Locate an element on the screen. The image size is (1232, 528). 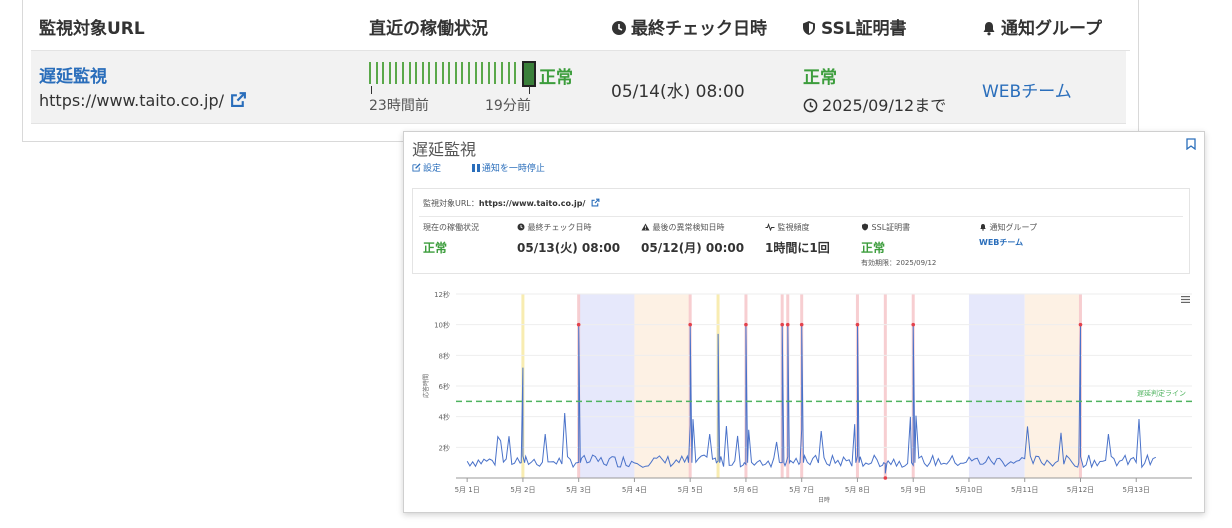
last-check-label-text: 最終チェック日時 is located at coordinates (559, 227).